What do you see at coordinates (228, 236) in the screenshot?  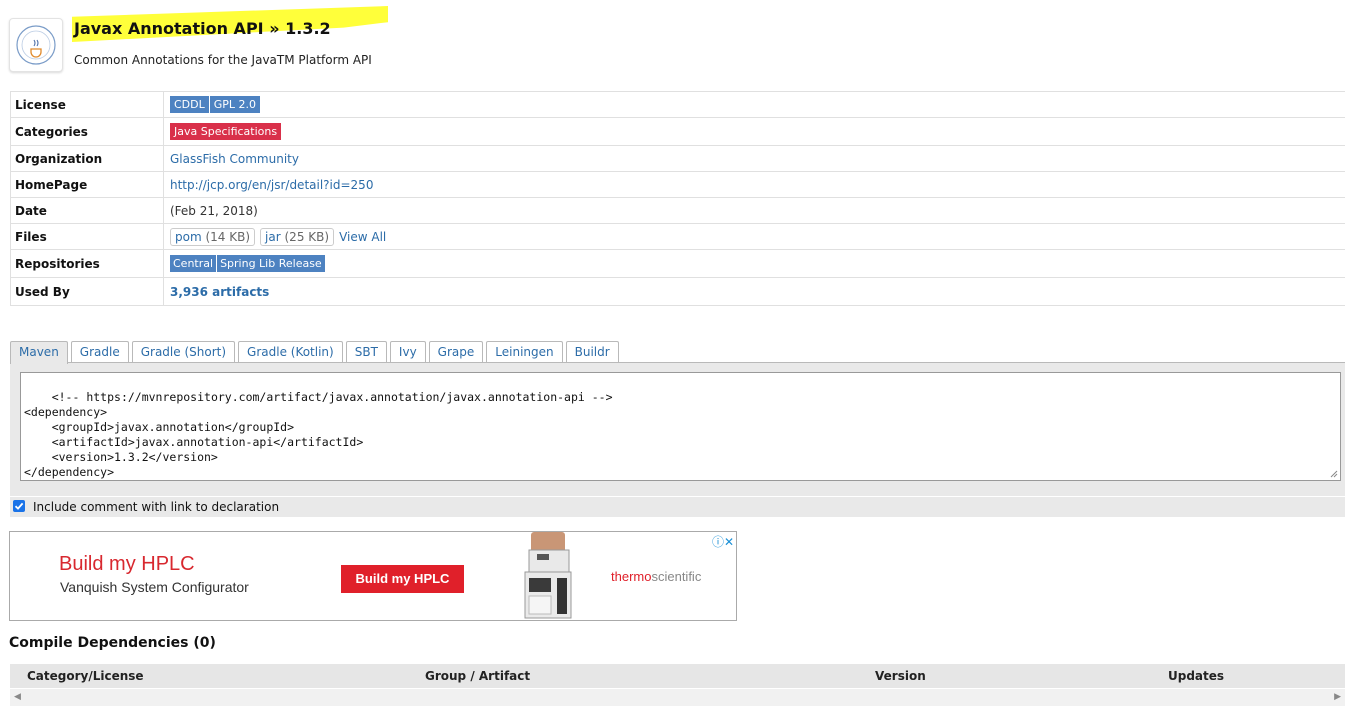 I see `file-pom-size: (14 KB)` at bounding box center [228, 236].